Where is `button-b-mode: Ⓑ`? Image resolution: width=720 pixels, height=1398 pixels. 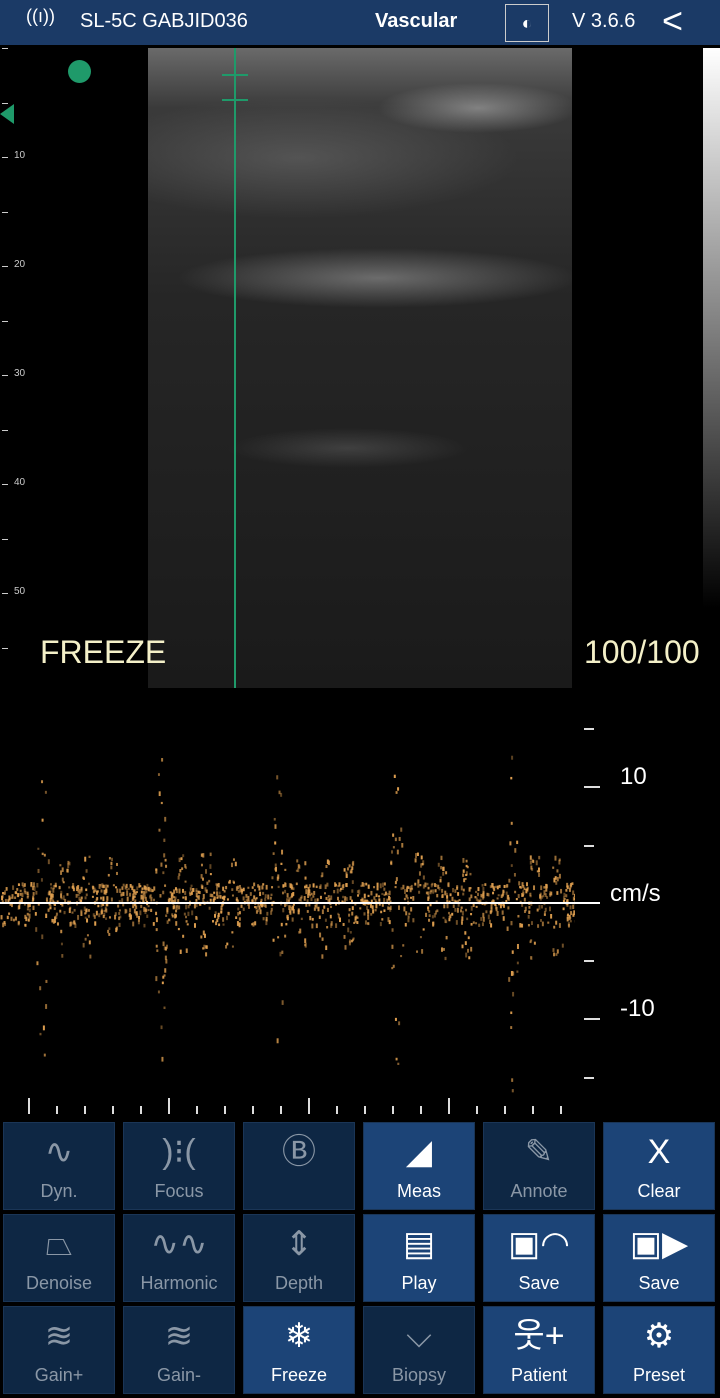
button-b-mode: Ⓑ is located at coordinates (299, 1166).